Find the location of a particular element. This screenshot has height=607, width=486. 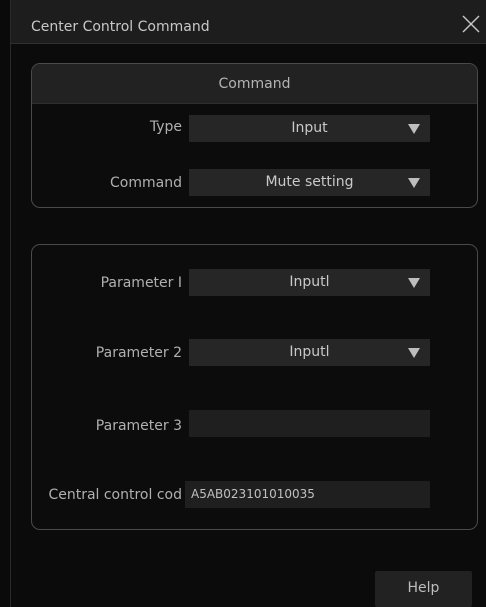

command-group-header: Command is located at coordinates (254, 84).